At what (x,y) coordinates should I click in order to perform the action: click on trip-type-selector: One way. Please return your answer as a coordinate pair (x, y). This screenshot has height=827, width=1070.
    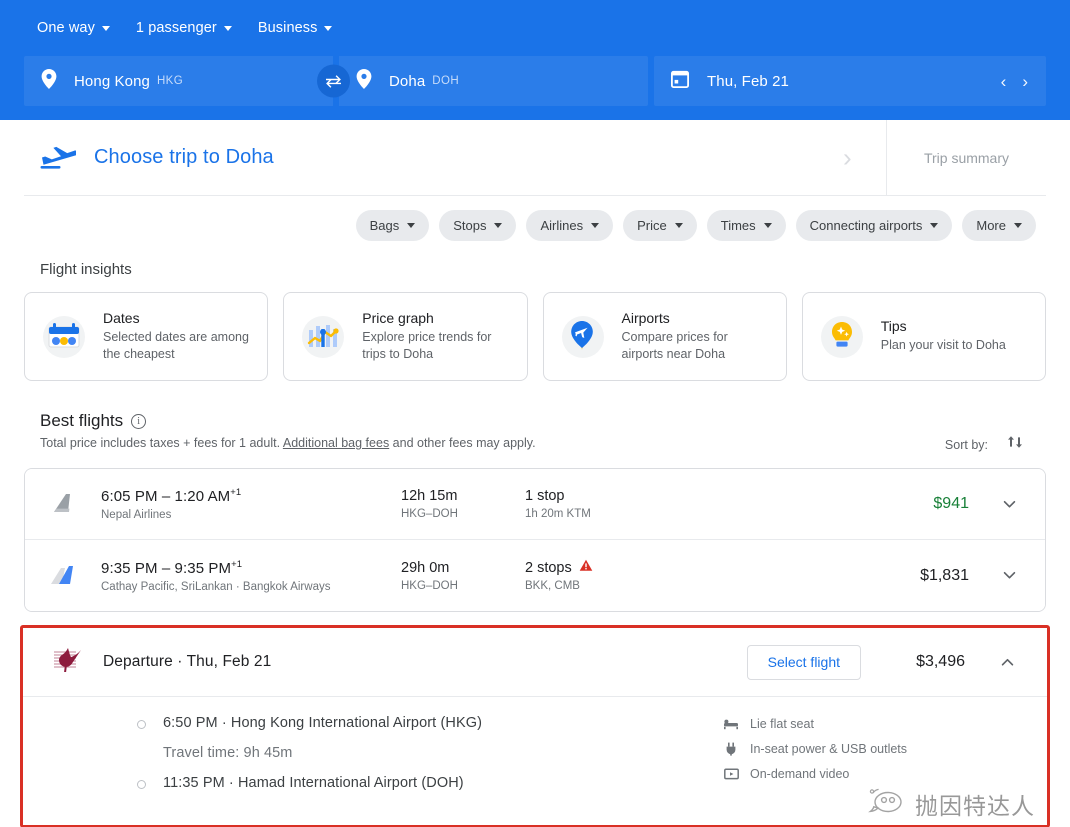
    Looking at the image, I should click on (73, 28).